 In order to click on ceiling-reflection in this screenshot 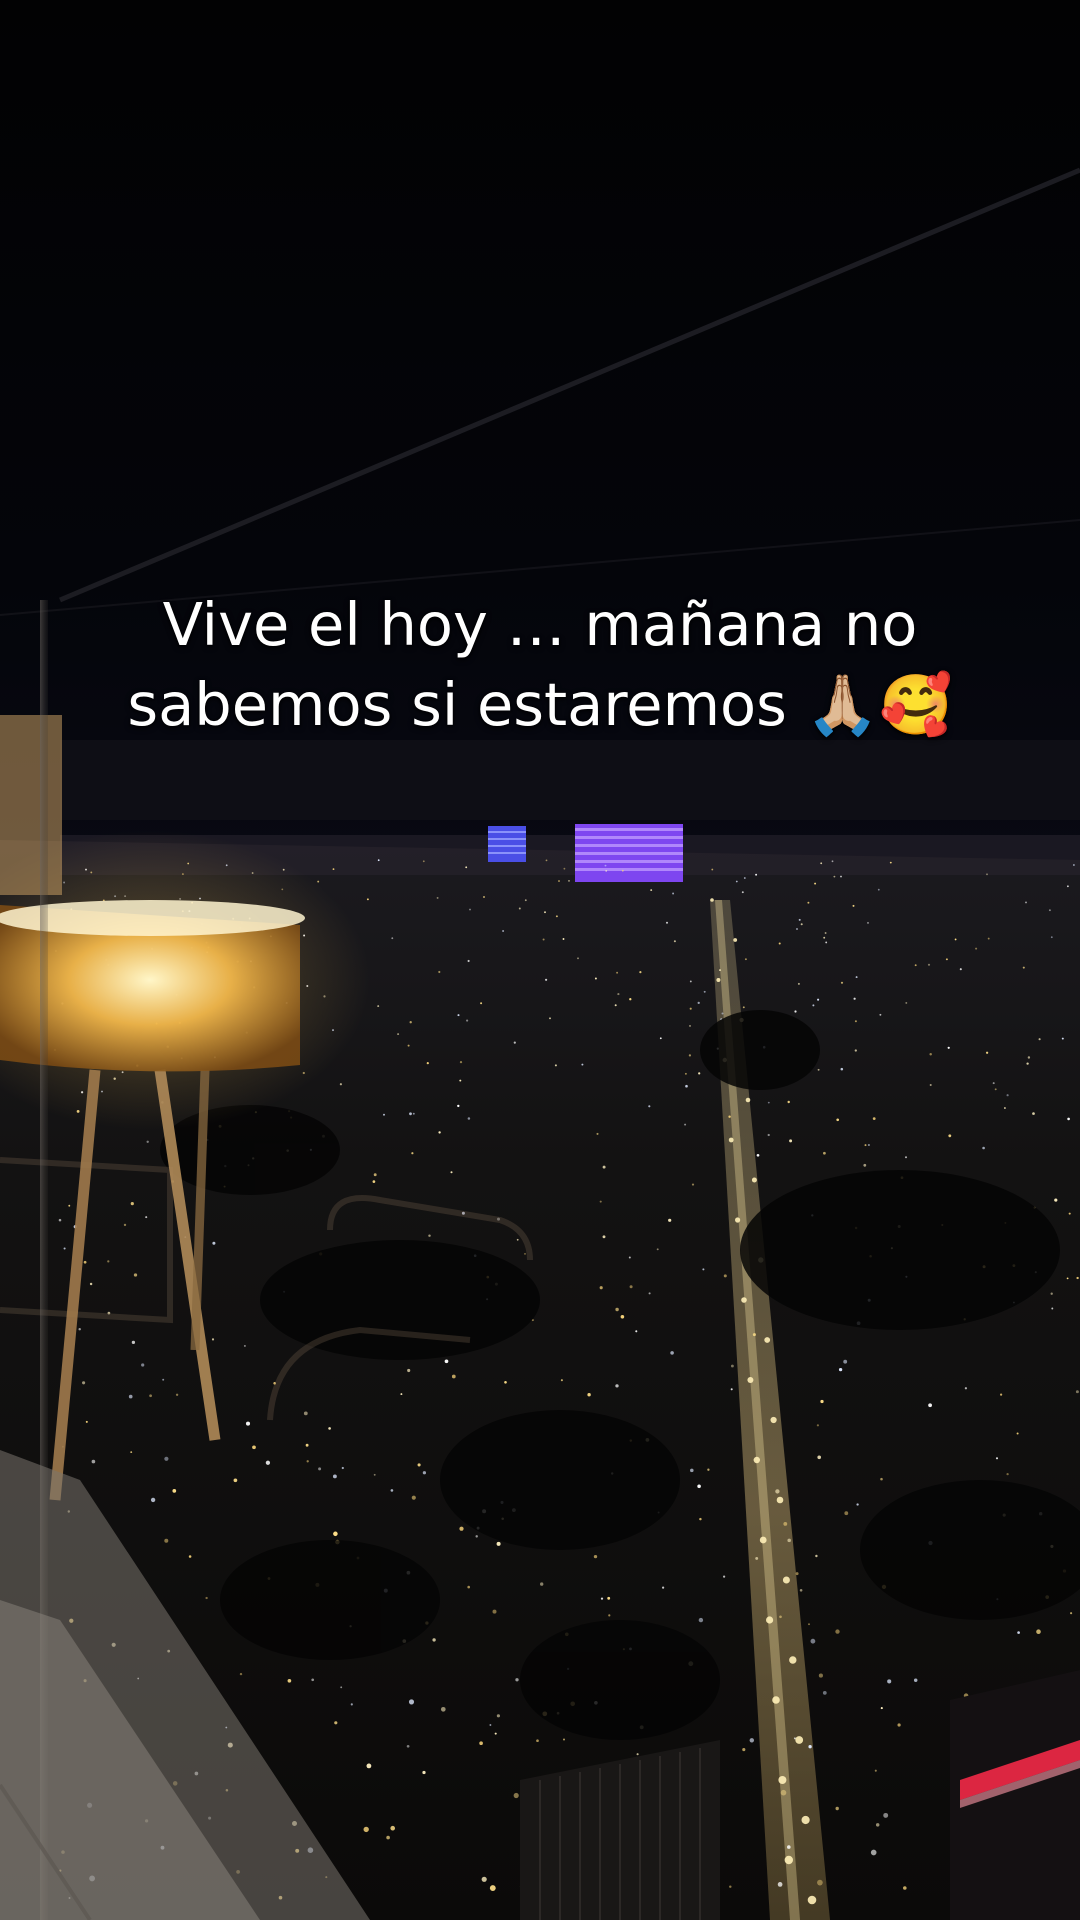, I will do `click(570, 780)`.